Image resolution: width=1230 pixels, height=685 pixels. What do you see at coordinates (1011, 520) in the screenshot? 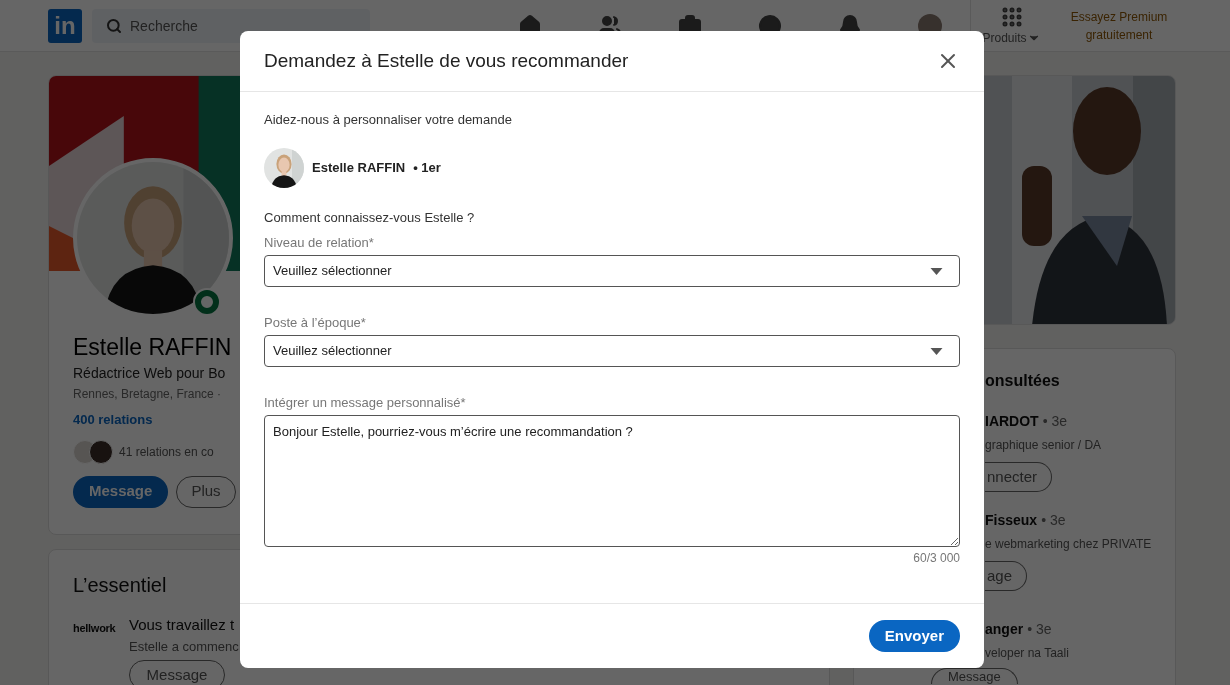
I see `person-name: Fisseux` at bounding box center [1011, 520].